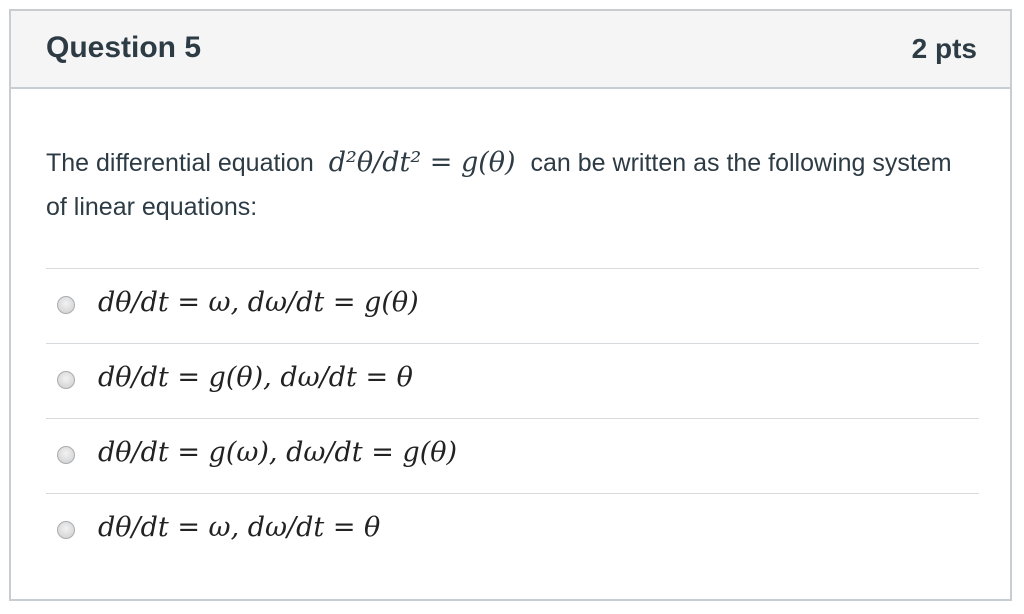 This screenshot has width=1024, height=614. What do you see at coordinates (510, 50) in the screenshot?
I see `question-header: Question 5 2 pts` at bounding box center [510, 50].